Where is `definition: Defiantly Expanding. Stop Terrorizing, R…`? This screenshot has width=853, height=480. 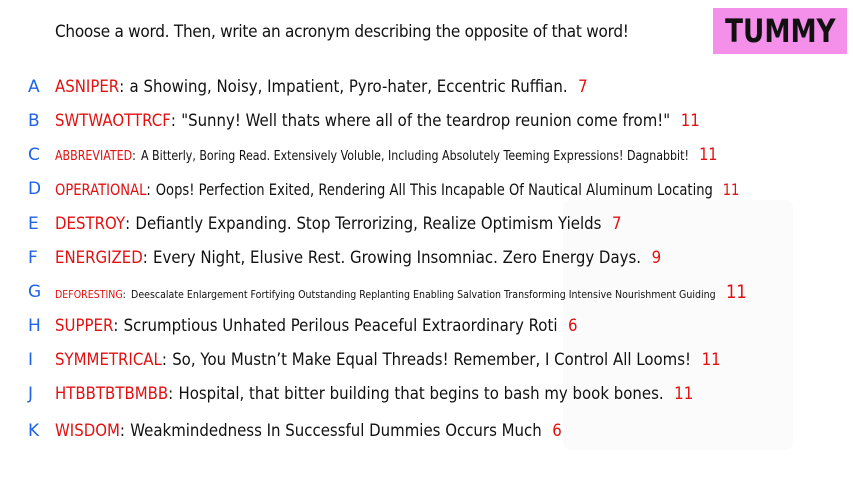
definition: Defiantly Expanding. Stop Terrorizing, R… is located at coordinates (368, 224).